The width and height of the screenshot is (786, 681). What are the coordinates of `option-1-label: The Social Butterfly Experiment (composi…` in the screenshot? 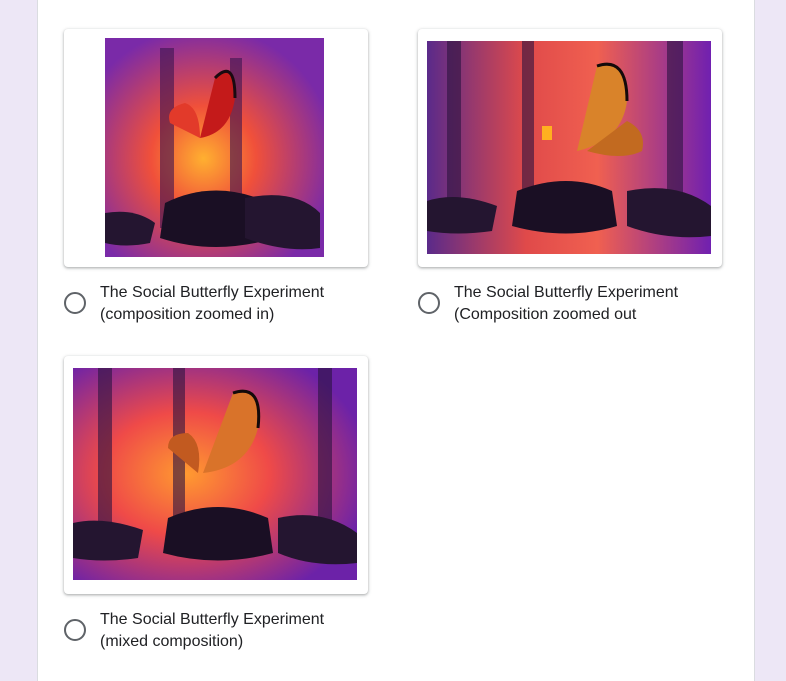 It's located at (225, 304).